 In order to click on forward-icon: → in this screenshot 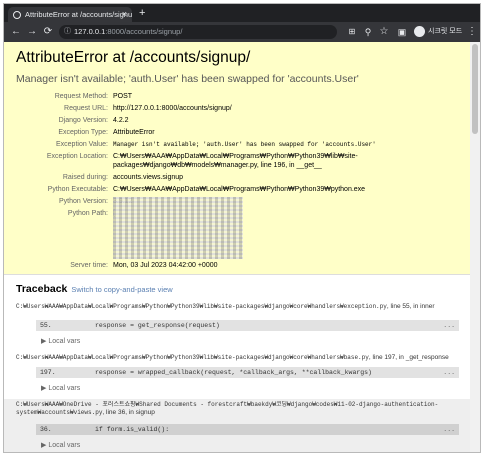, I will do `click(32, 32)`.